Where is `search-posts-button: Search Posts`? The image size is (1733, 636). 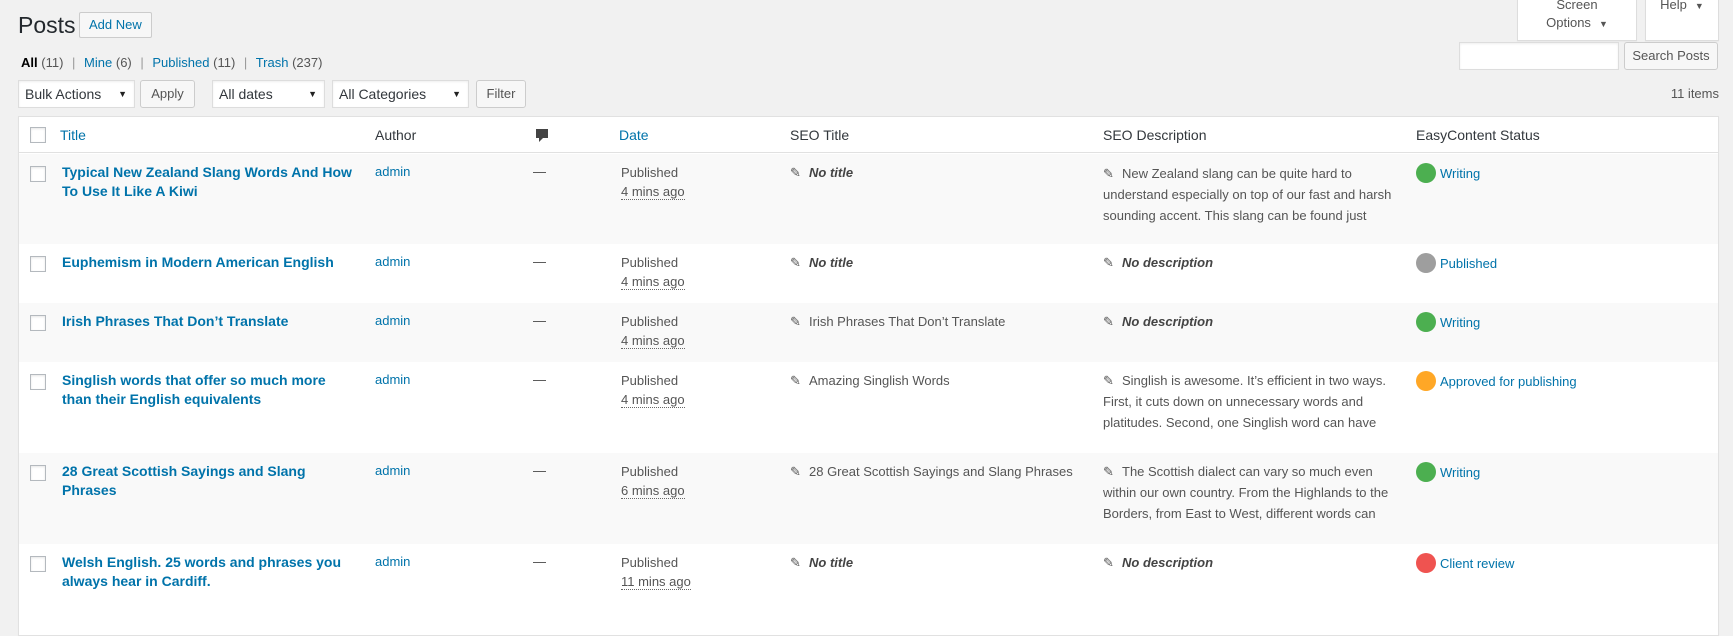
search-posts-button: Search Posts is located at coordinates (1671, 56).